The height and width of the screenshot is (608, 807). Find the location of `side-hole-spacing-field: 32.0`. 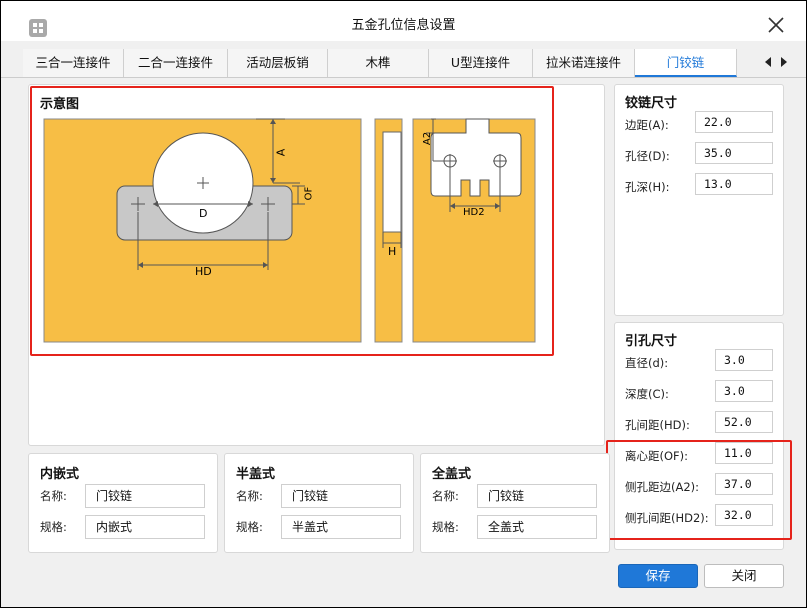

side-hole-spacing-field: 32.0 is located at coordinates (744, 515).